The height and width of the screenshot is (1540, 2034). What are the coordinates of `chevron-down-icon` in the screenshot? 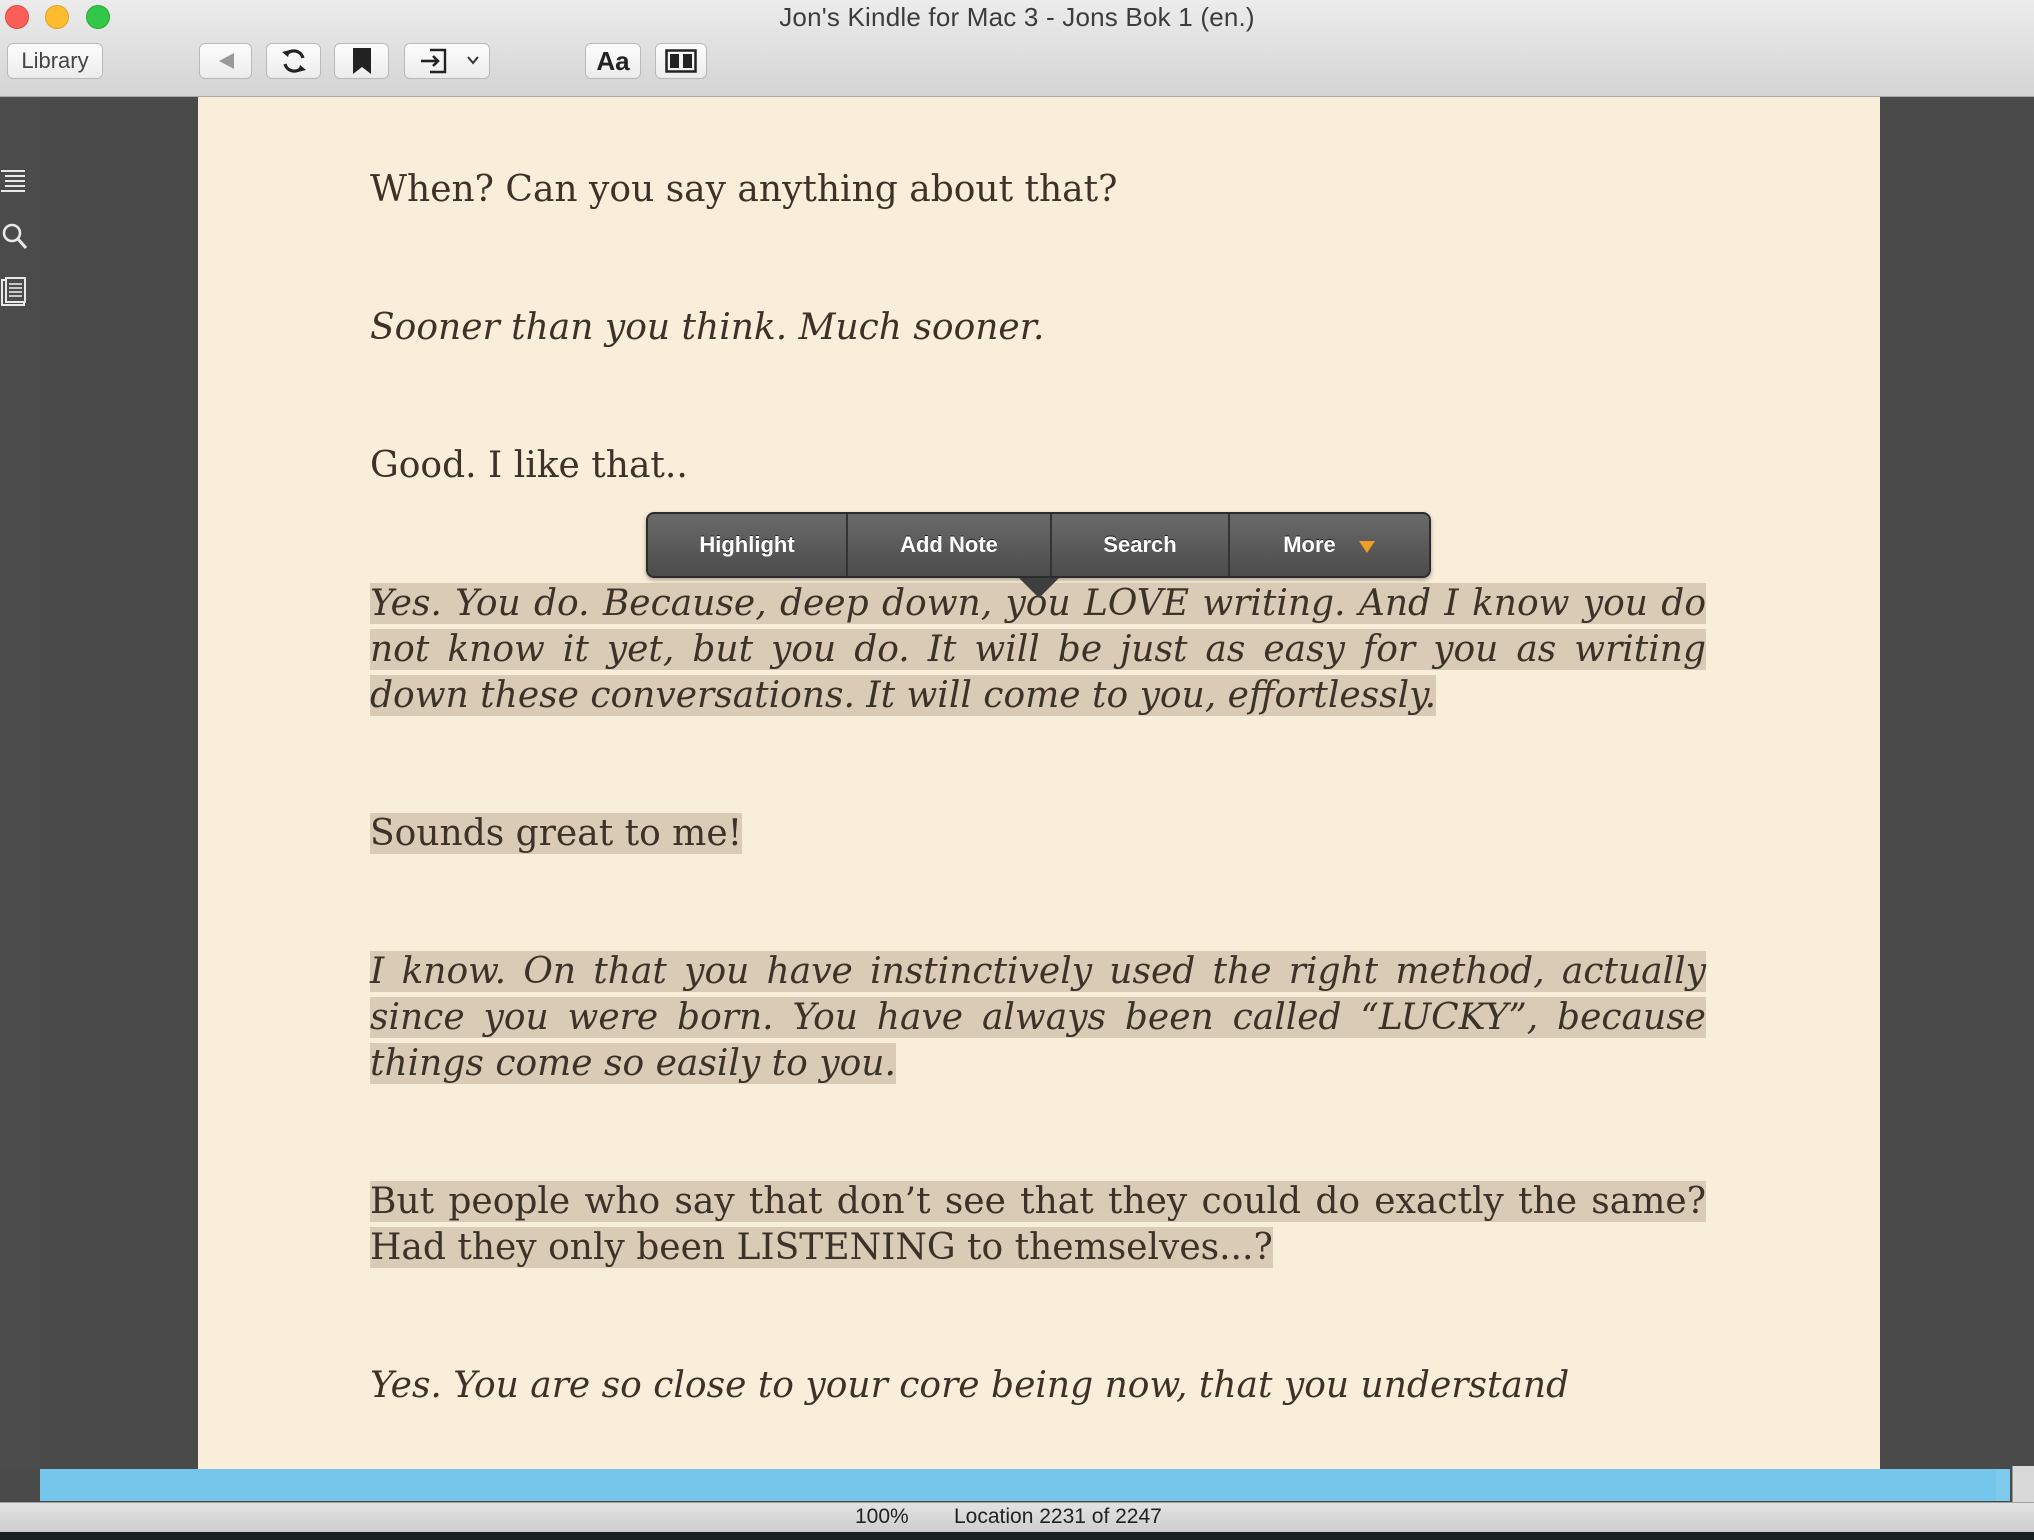 It's located at (473, 60).